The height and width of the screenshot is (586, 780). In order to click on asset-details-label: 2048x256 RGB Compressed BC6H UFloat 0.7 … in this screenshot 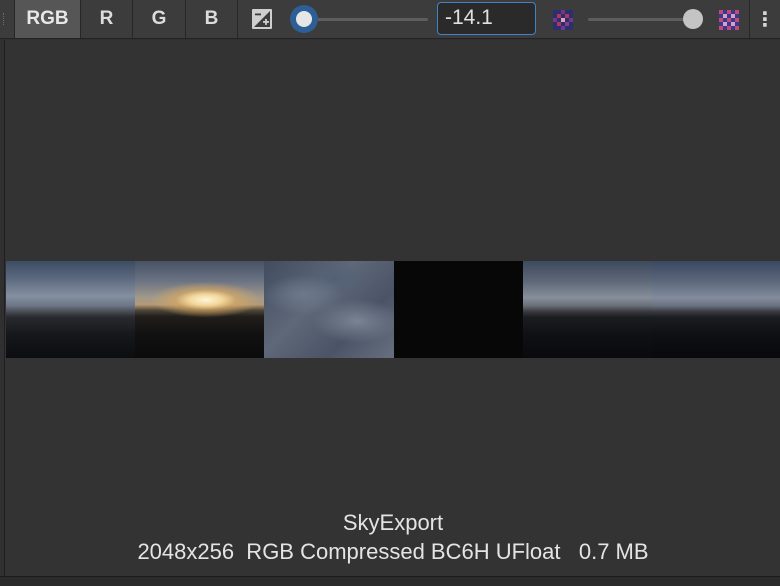, I will do `click(393, 551)`.